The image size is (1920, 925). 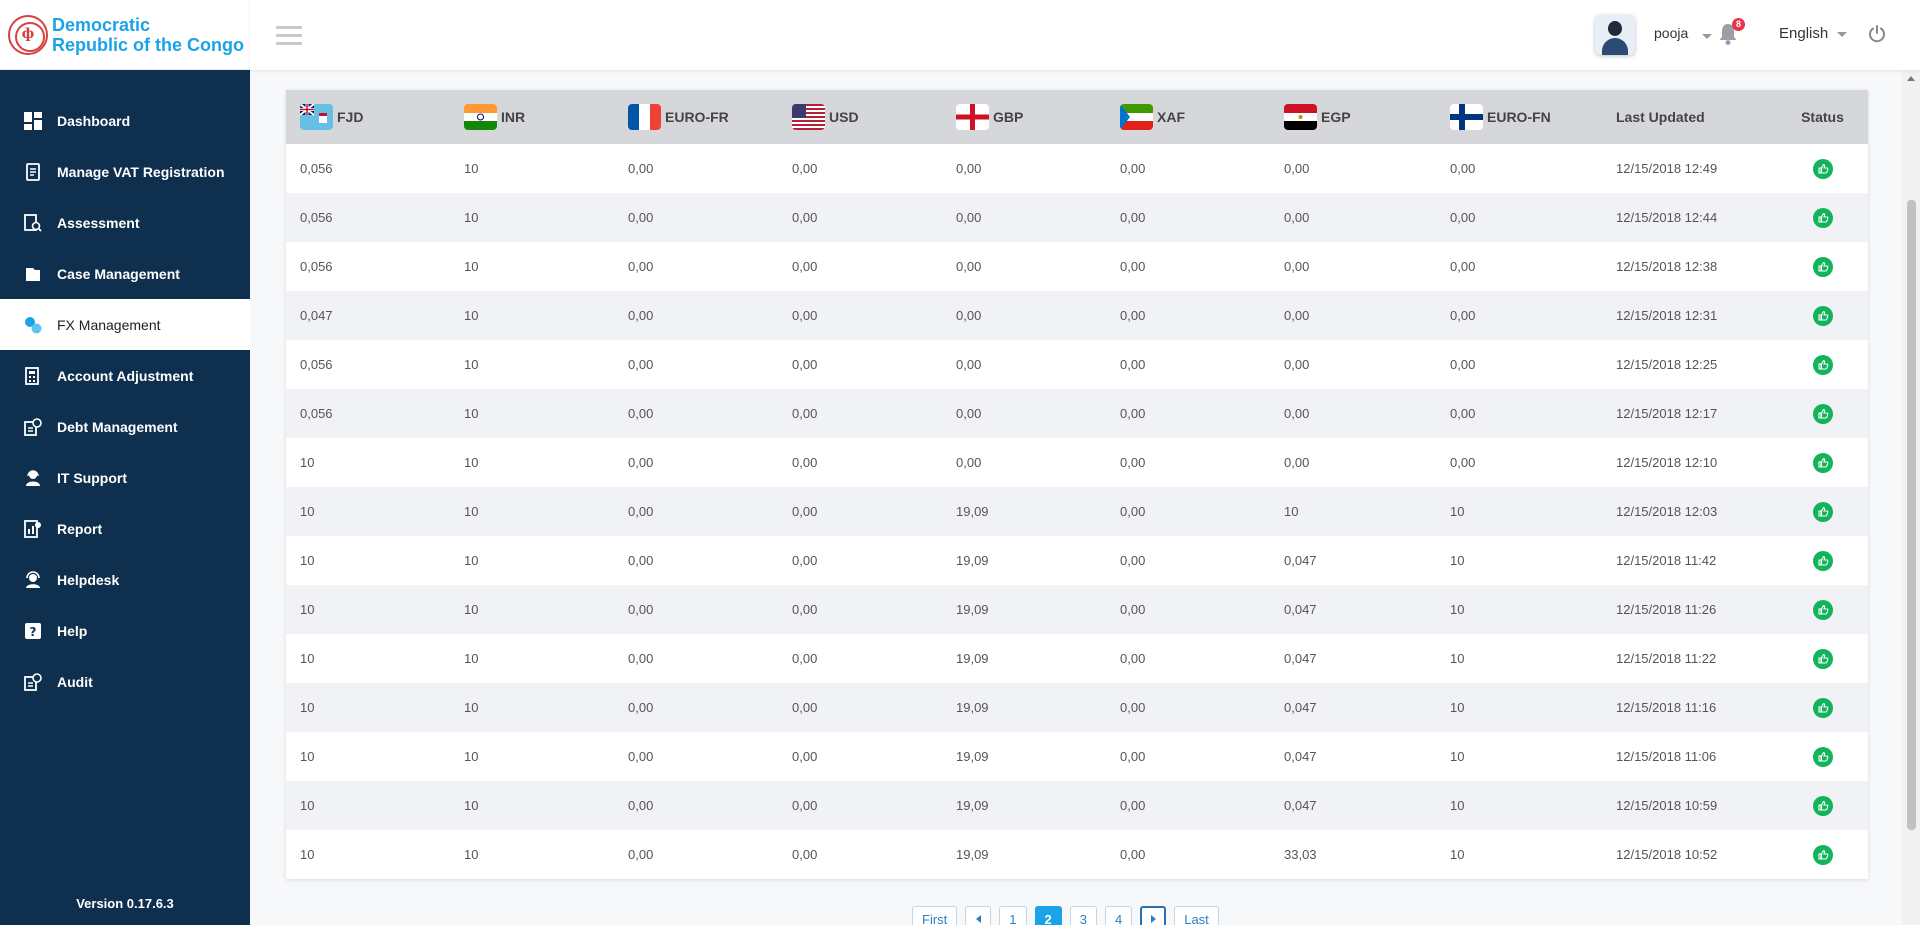 What do you see at coordinates (125, 528) in the screenshot?
I see `sidebar-item-report: Report` at bounding box center [125, 528].